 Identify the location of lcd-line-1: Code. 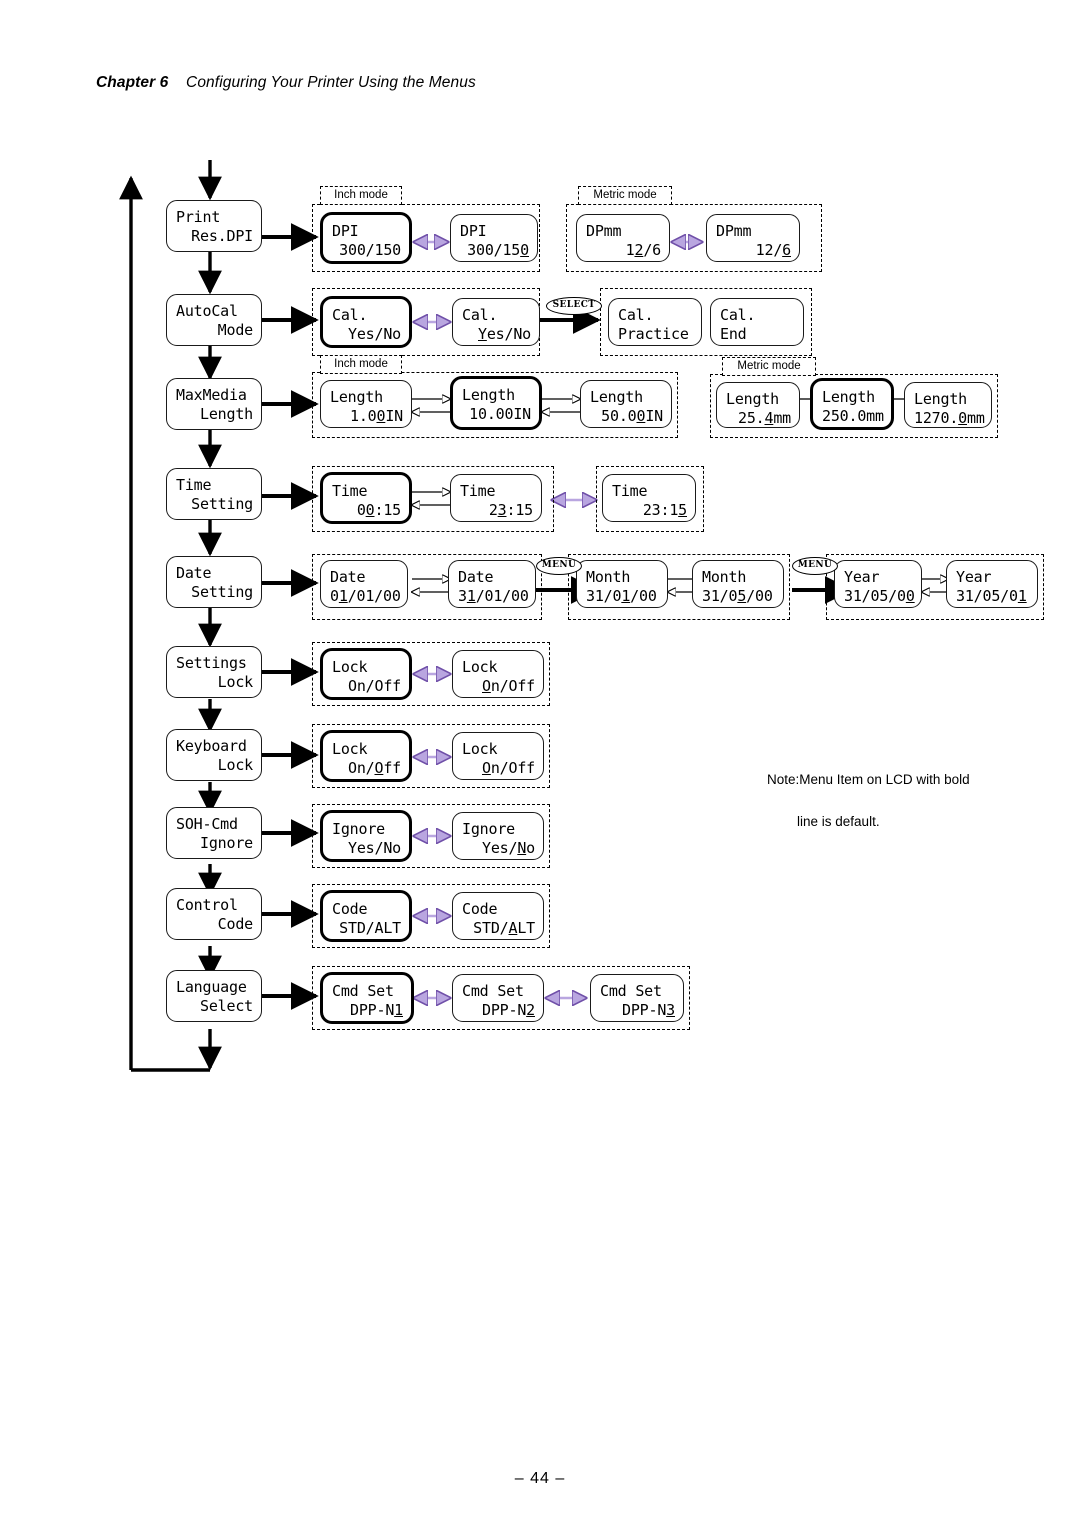
(350, 909).